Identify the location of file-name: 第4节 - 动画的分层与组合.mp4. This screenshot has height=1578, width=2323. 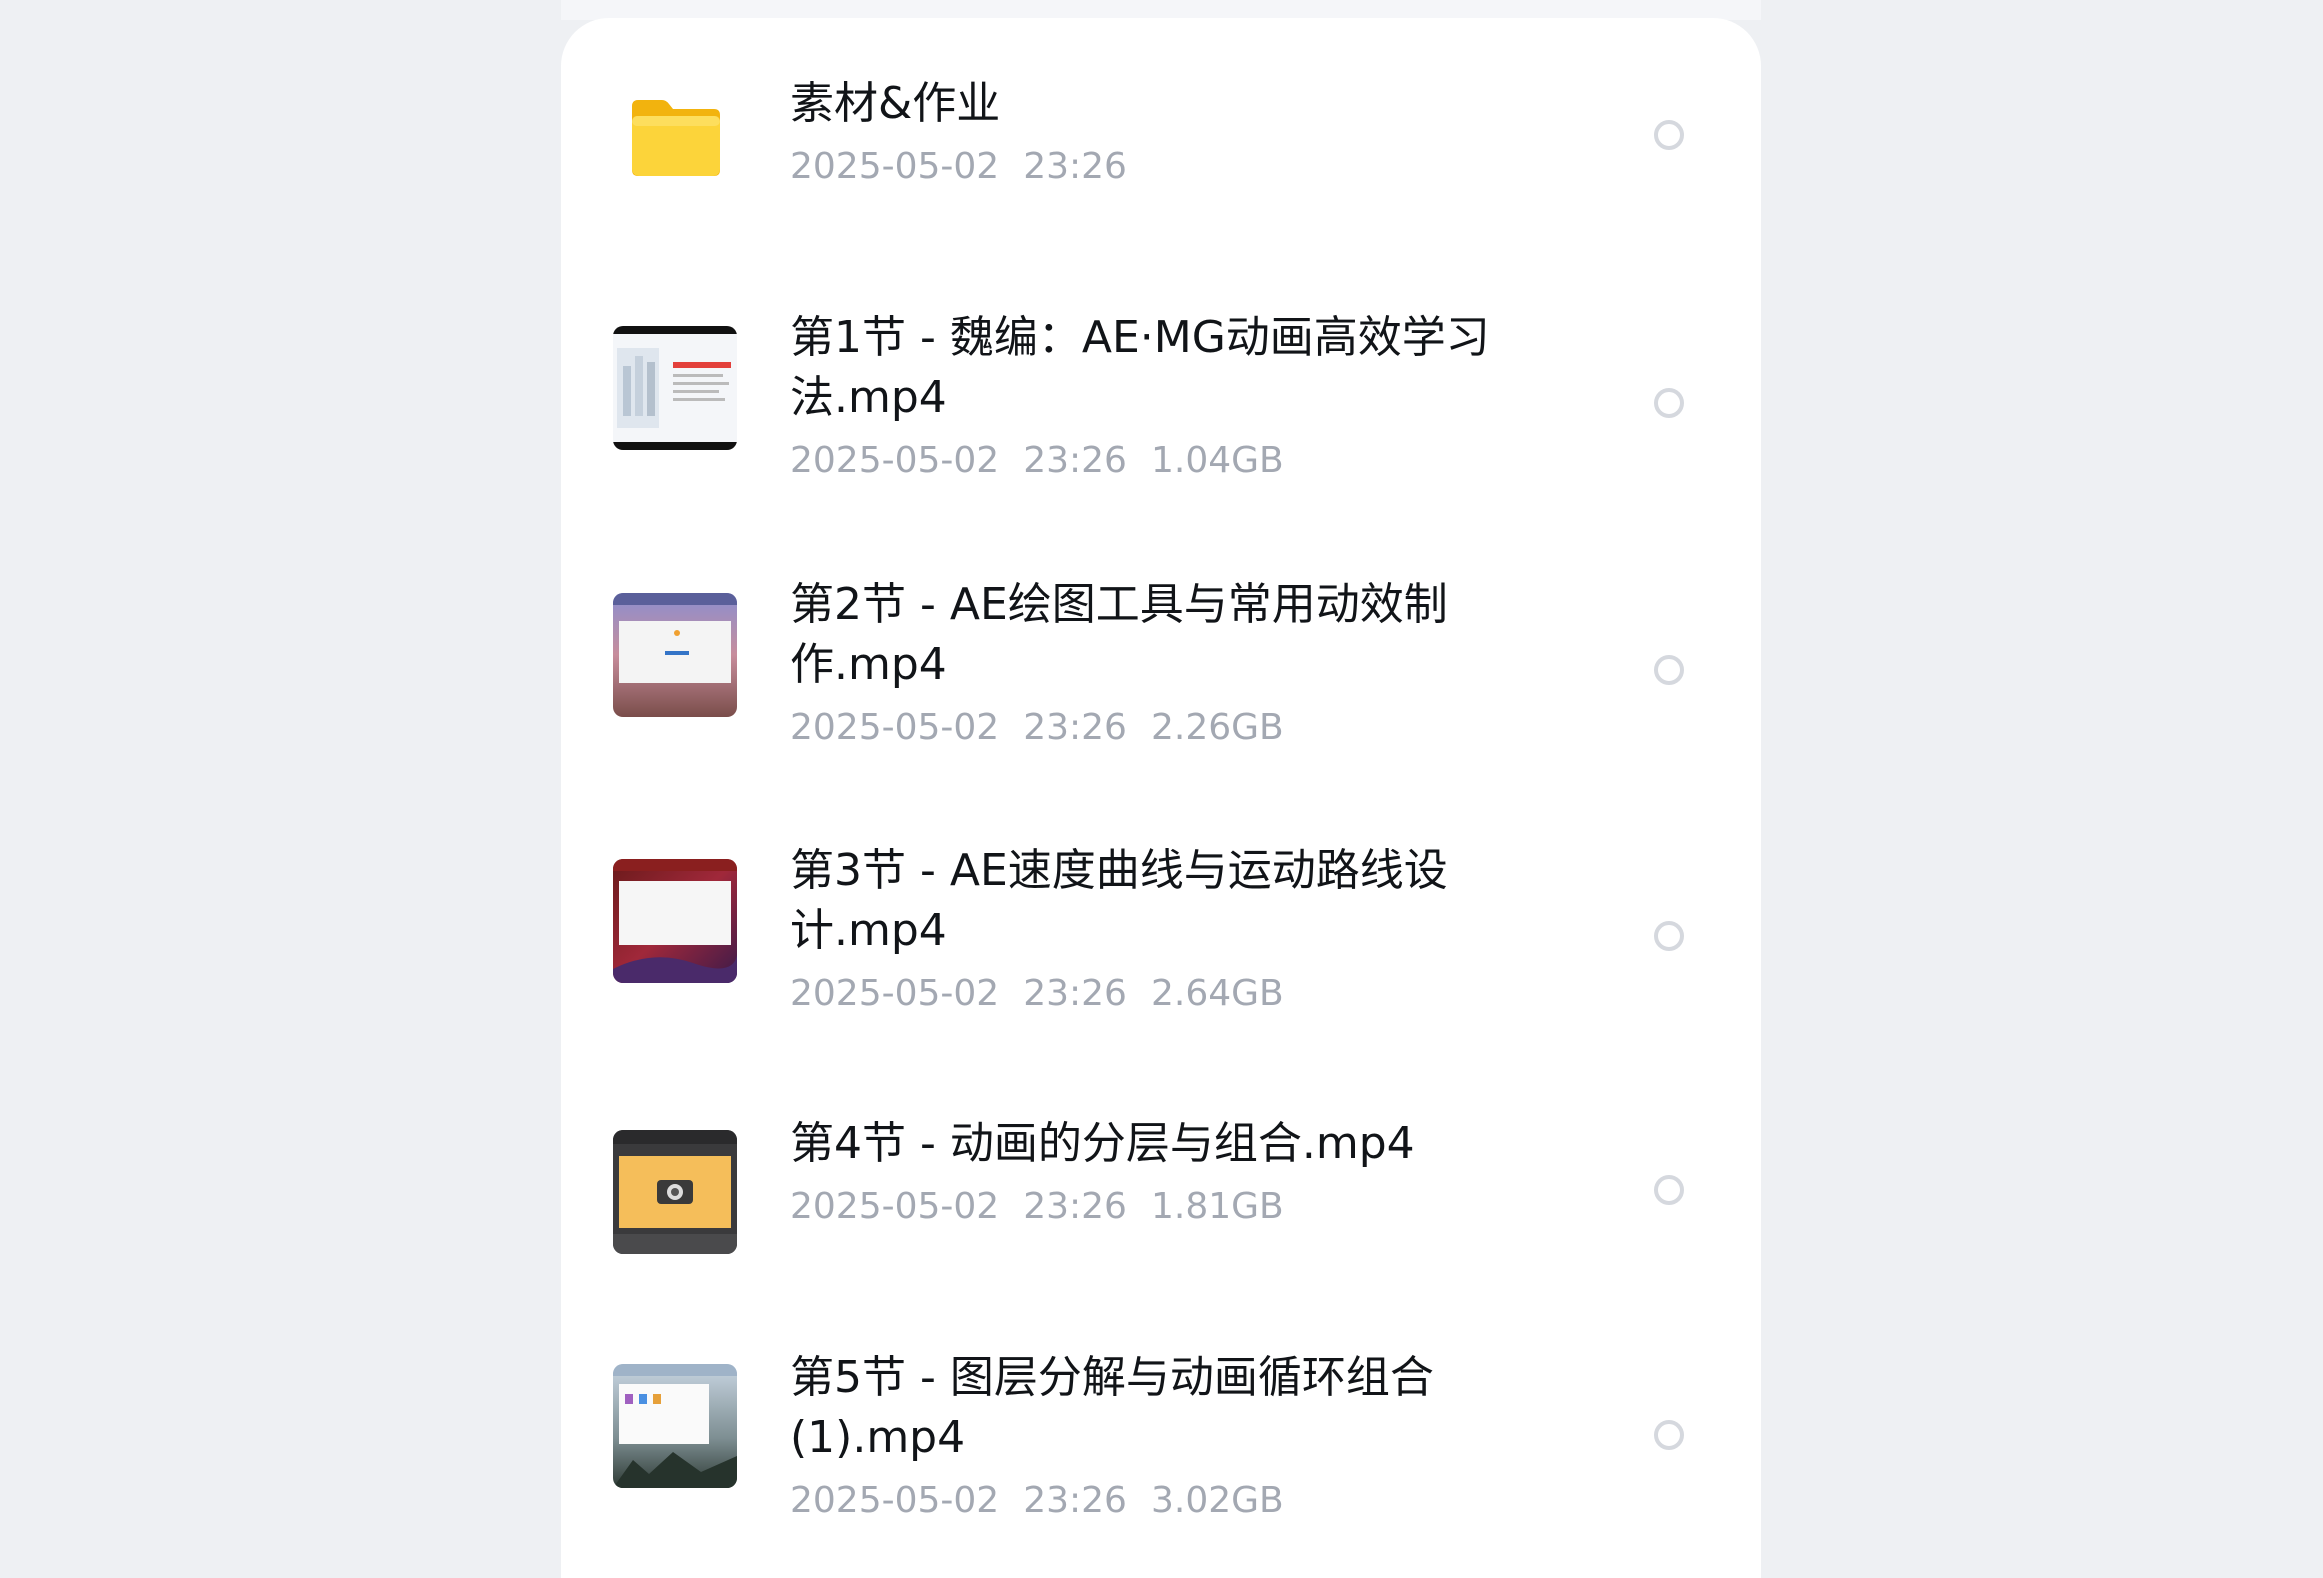
(1102, 1143).